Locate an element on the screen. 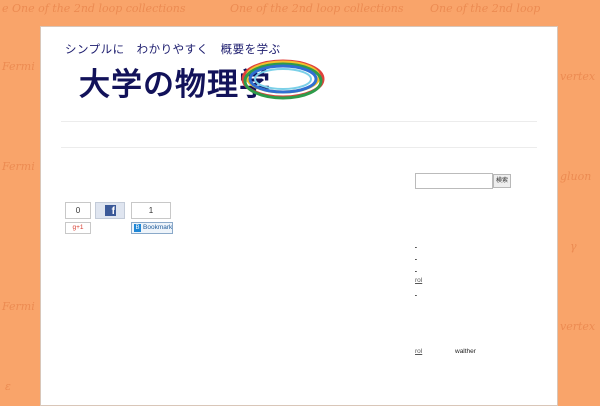 The width and height of the screenshot is (600, 406). recent-comment-author: walther is located at coordinates (465, 351).